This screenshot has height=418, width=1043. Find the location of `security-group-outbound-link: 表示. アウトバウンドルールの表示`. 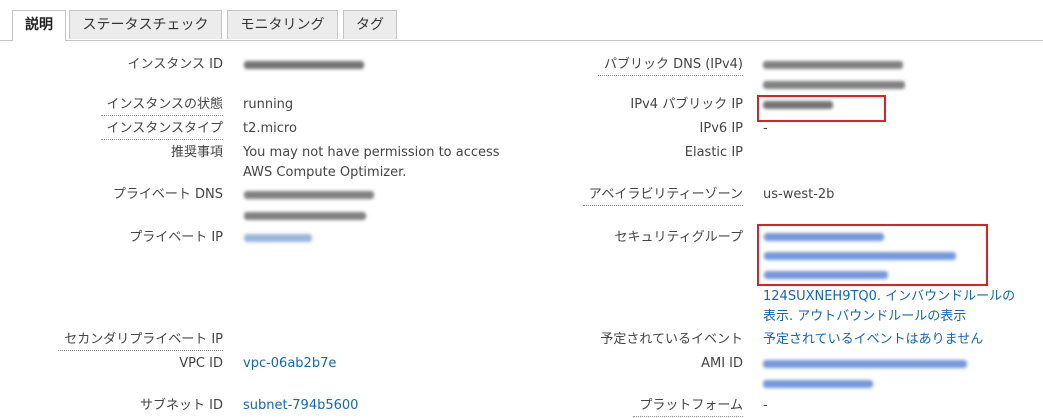

security-group-outbound-link: 表示. アウトバウンドルールの表示 is located at coordinates (864, 317).